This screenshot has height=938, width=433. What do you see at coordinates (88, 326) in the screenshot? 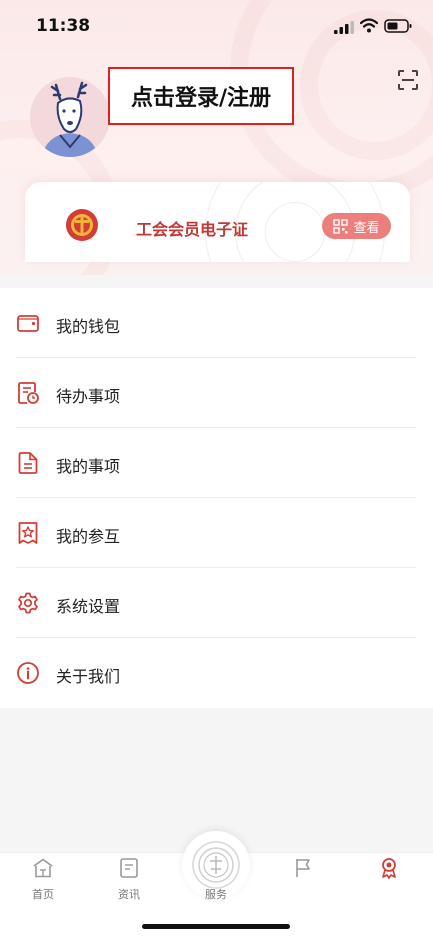
I see `menu-item-label: 我的钱包` at bounding box center [88, 326].